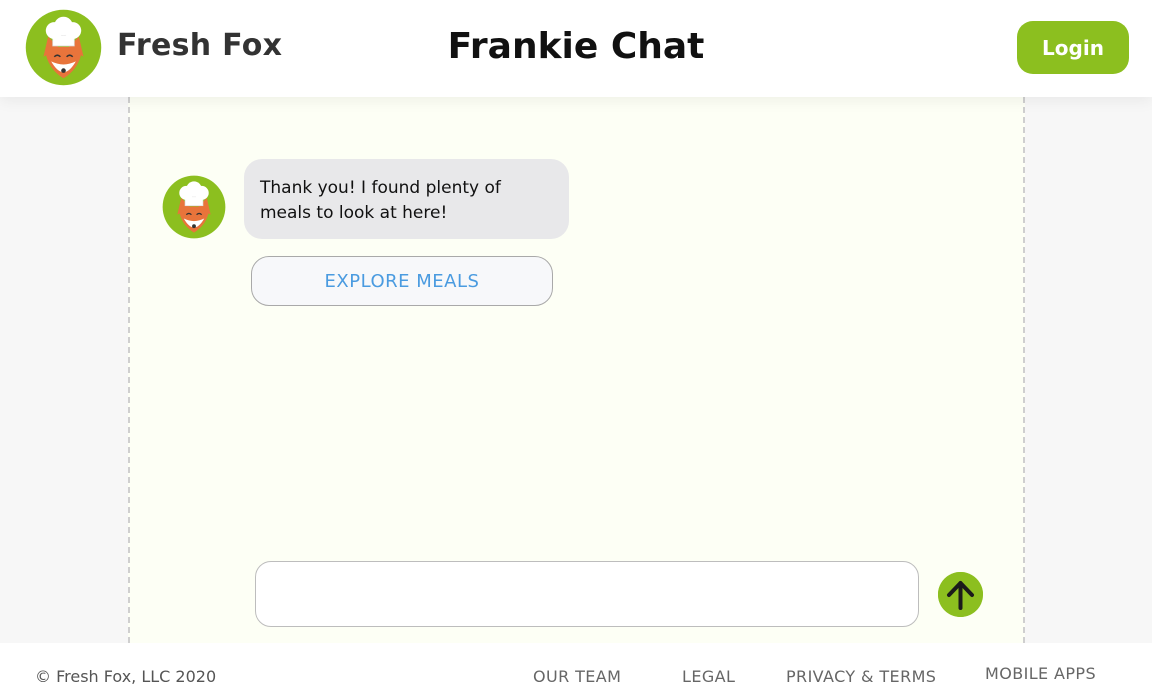 The height and width of the screenshot is (700, 1152). Describe the element at coordinates (587, 594) in the screenshot. I see `message-input` at that location.